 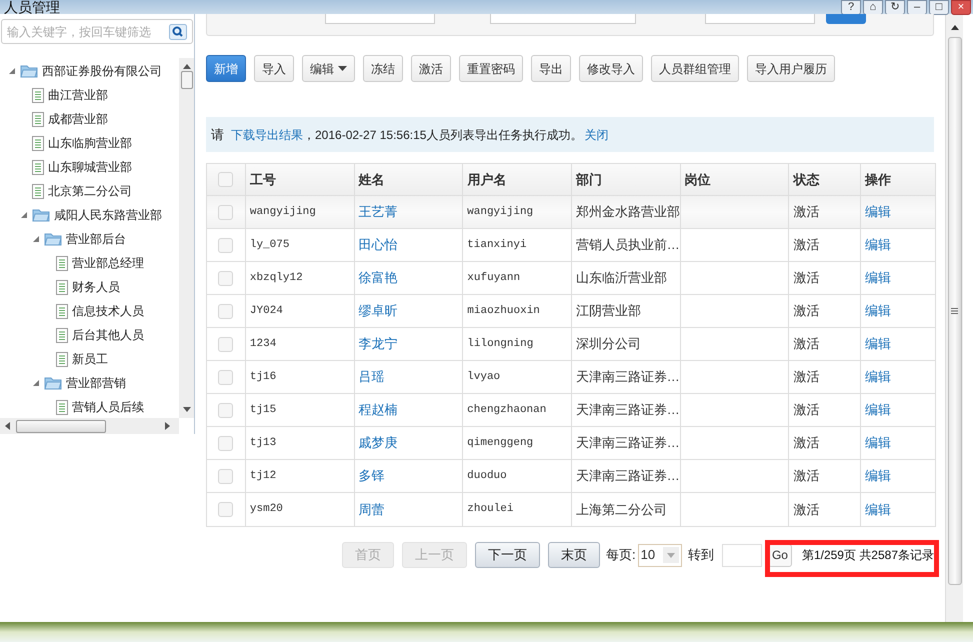 What do you see at coordinates (589, 180) in the screenshot?
I see `column-header: 部门` at bounding box center [589, 180].